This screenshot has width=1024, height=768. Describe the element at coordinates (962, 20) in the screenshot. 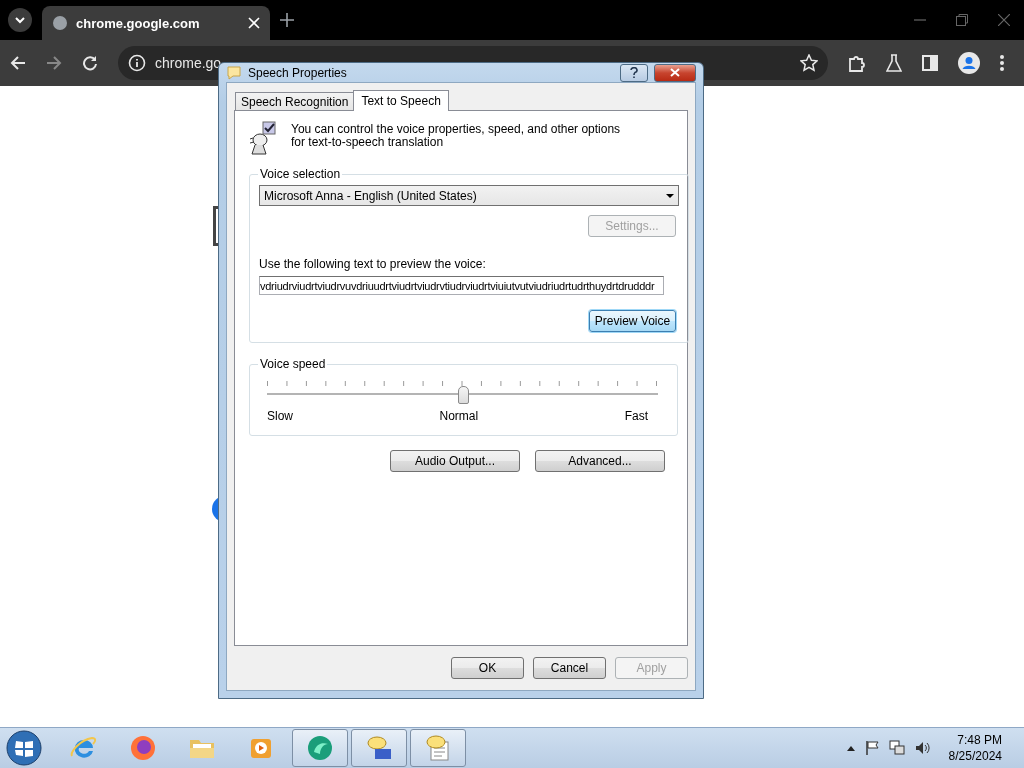

I see `restore-icon` at that location.